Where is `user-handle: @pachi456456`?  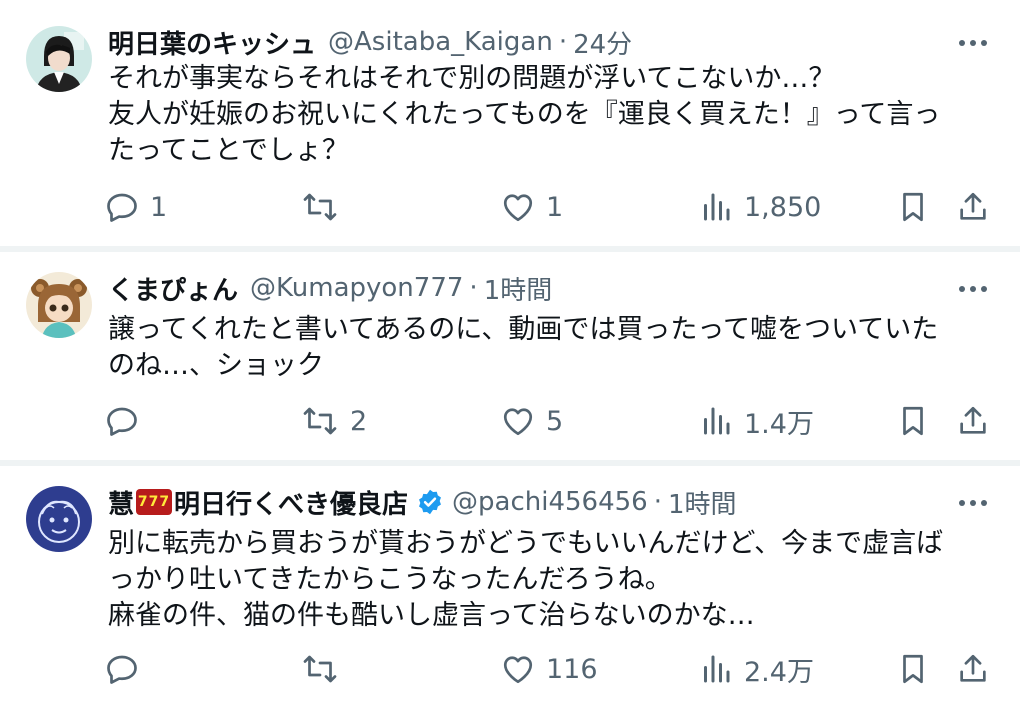 user-handle: @pachi456456 is located at coordinates (550, 502).